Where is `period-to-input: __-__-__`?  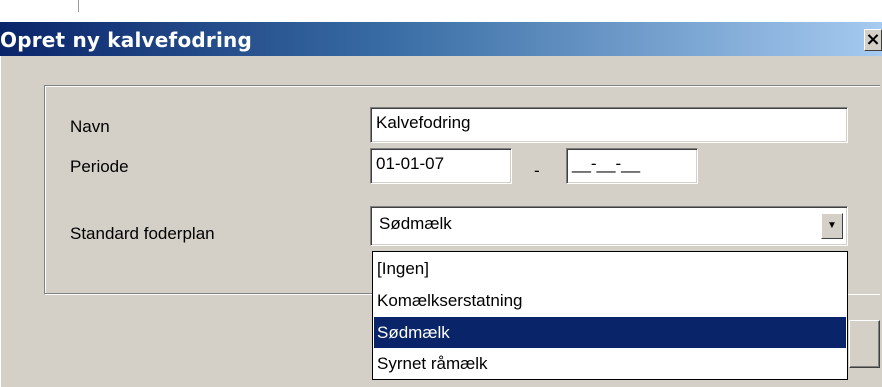
period-to-input: __-__-__ is located at coordinates (632, 166).